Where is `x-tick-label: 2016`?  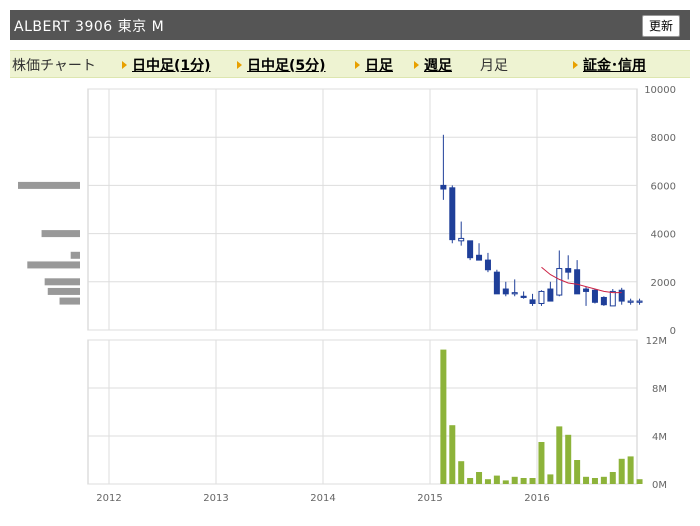 x-tick-label: 2016 is located at coordinates (536, 498).